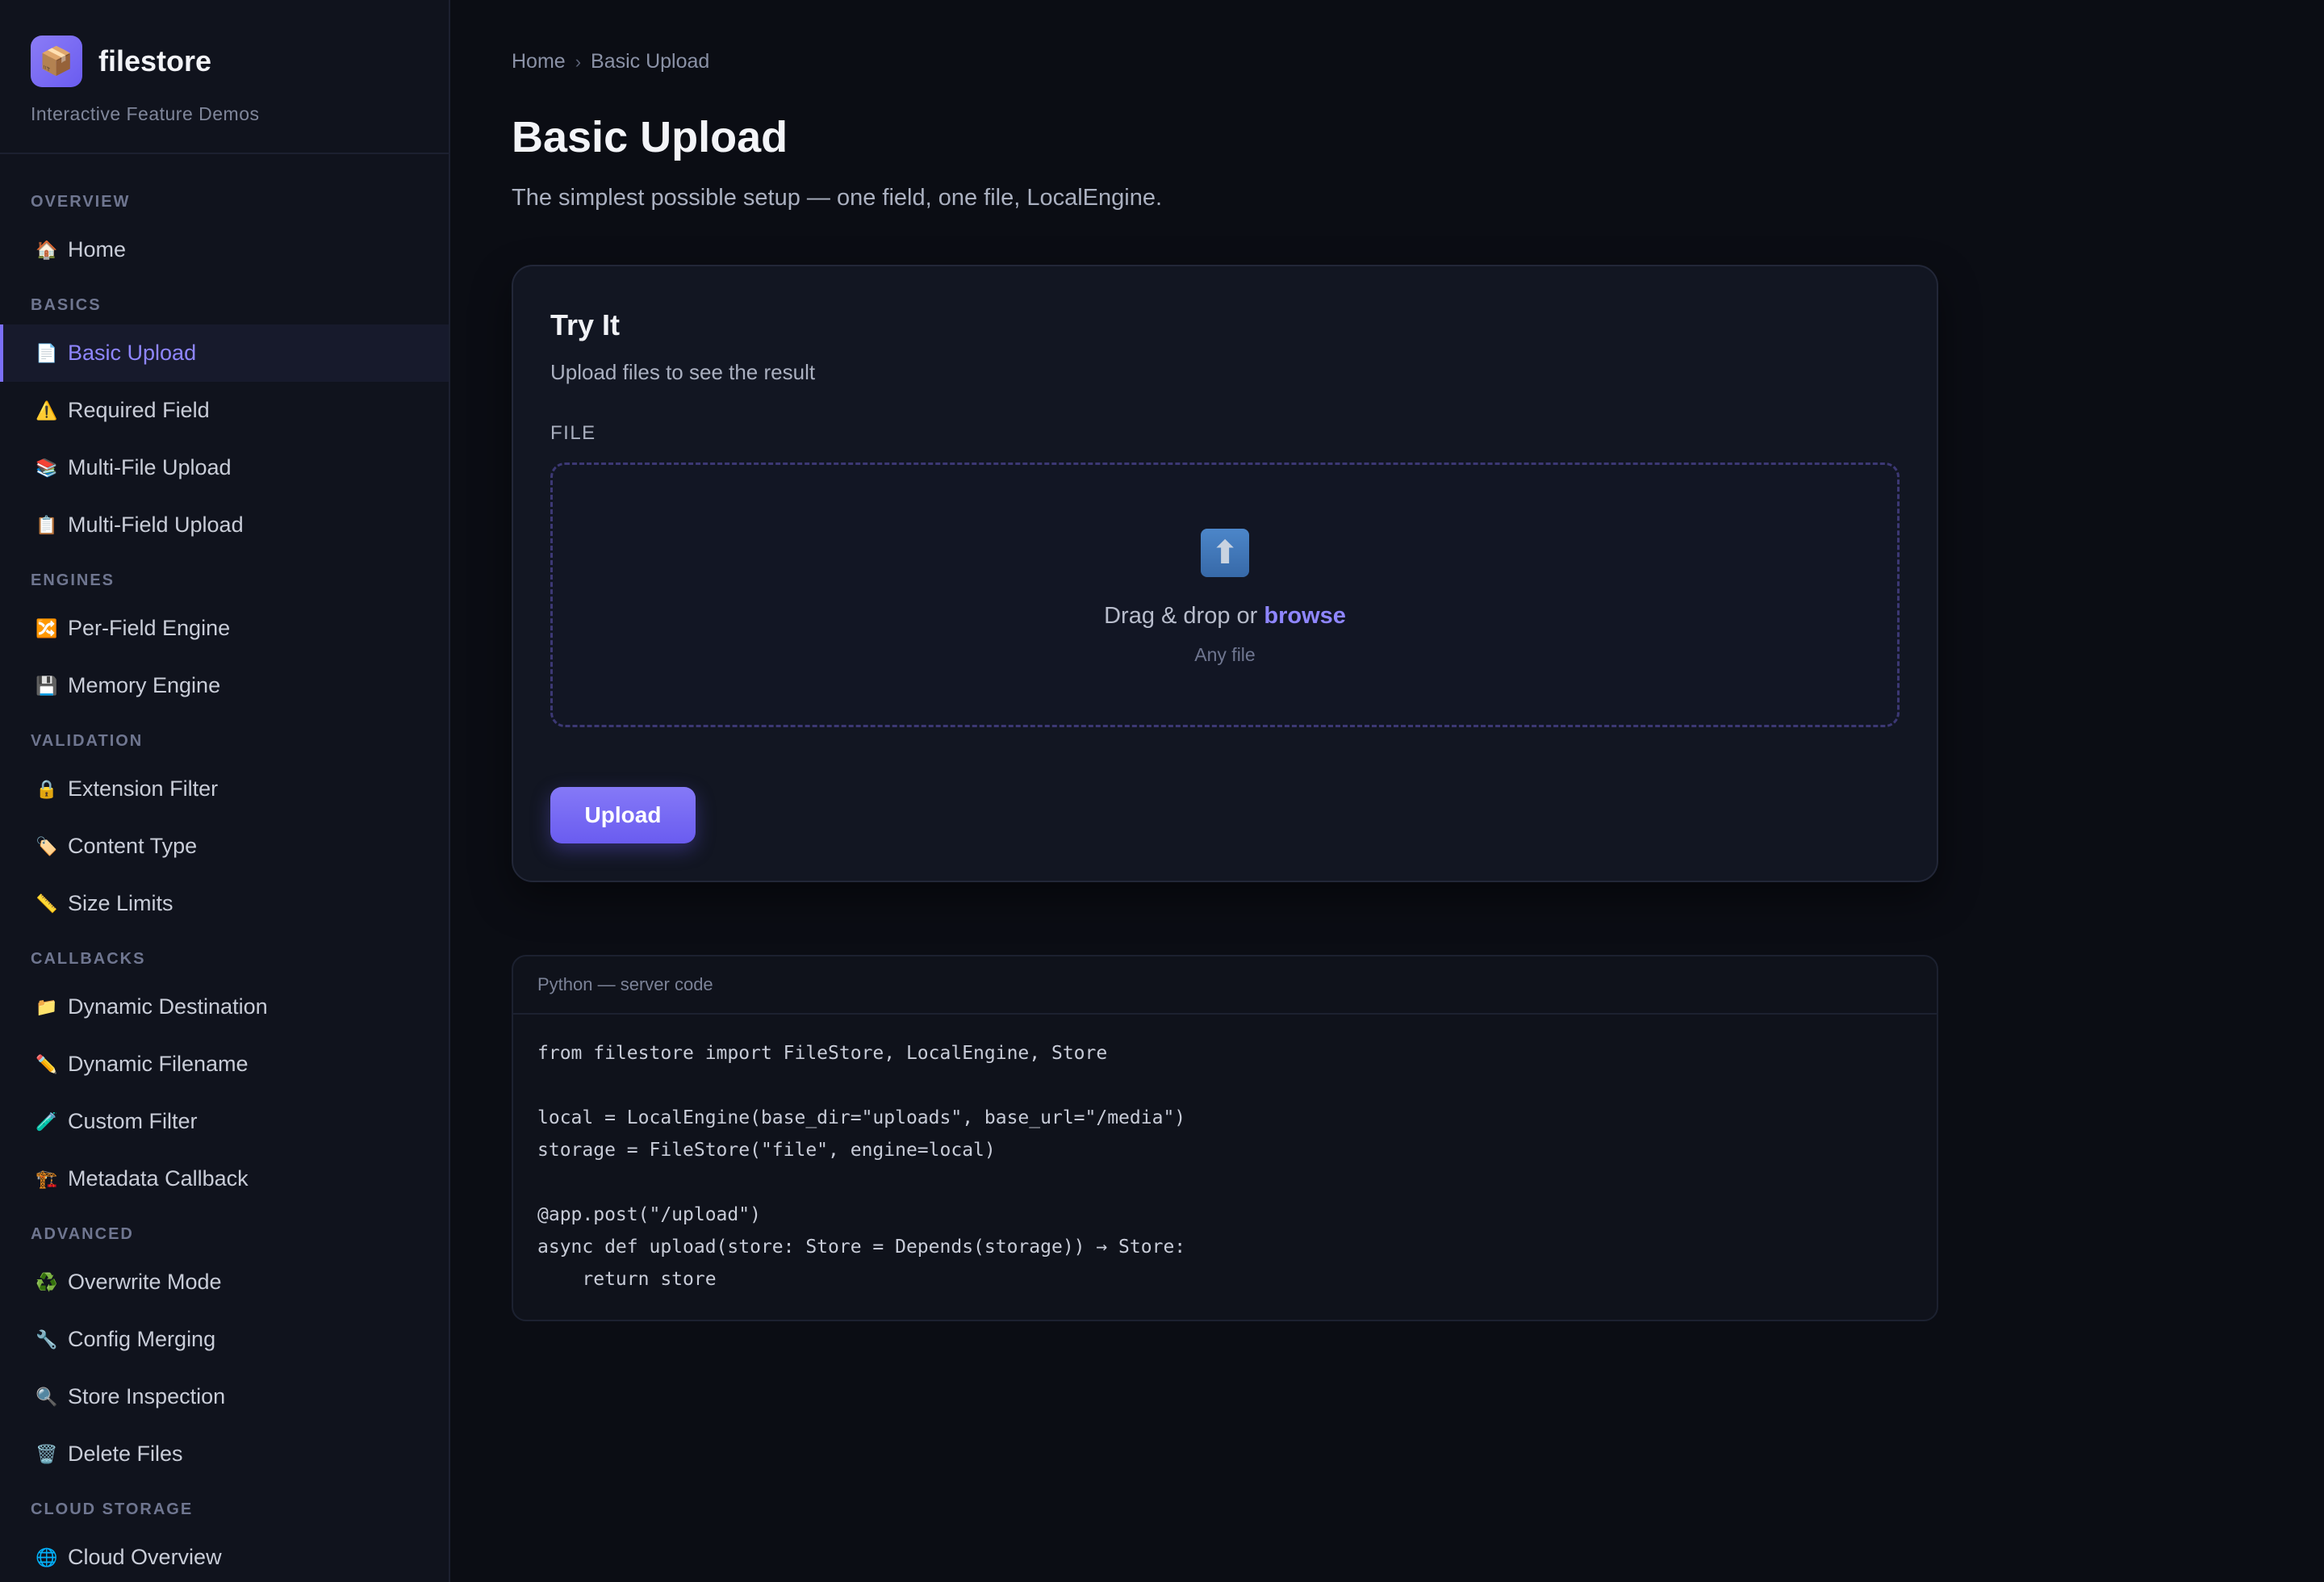 The height and width of the screenshot is (1582, 2324). I want to click on sidebar-item-label: Dynamic Filename, so click(158, 1064).